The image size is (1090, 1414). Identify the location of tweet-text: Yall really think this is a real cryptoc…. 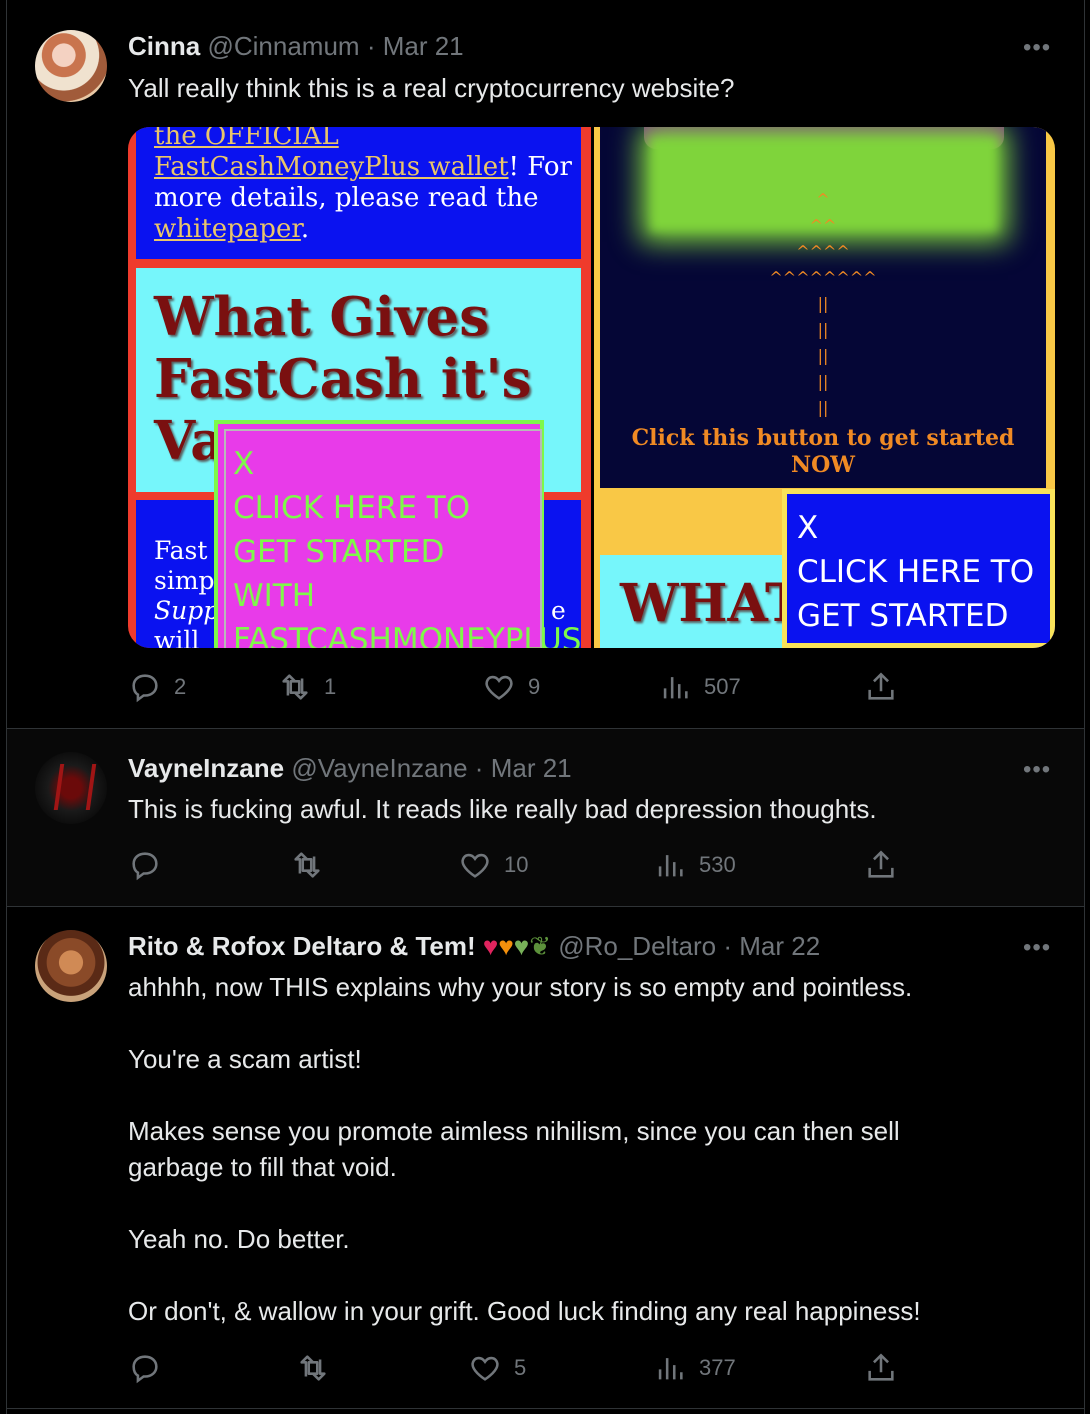
(431, 88).